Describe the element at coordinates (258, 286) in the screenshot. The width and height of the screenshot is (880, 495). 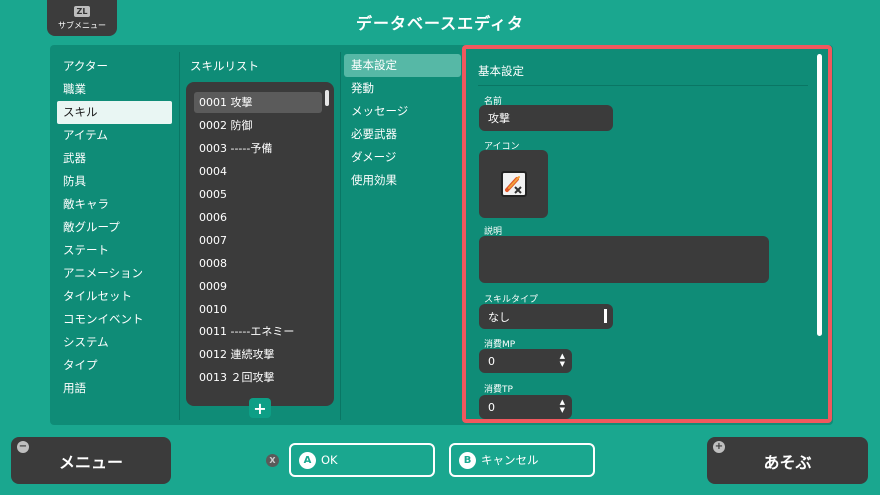
I see `skill-list-item: 0009` at that location.